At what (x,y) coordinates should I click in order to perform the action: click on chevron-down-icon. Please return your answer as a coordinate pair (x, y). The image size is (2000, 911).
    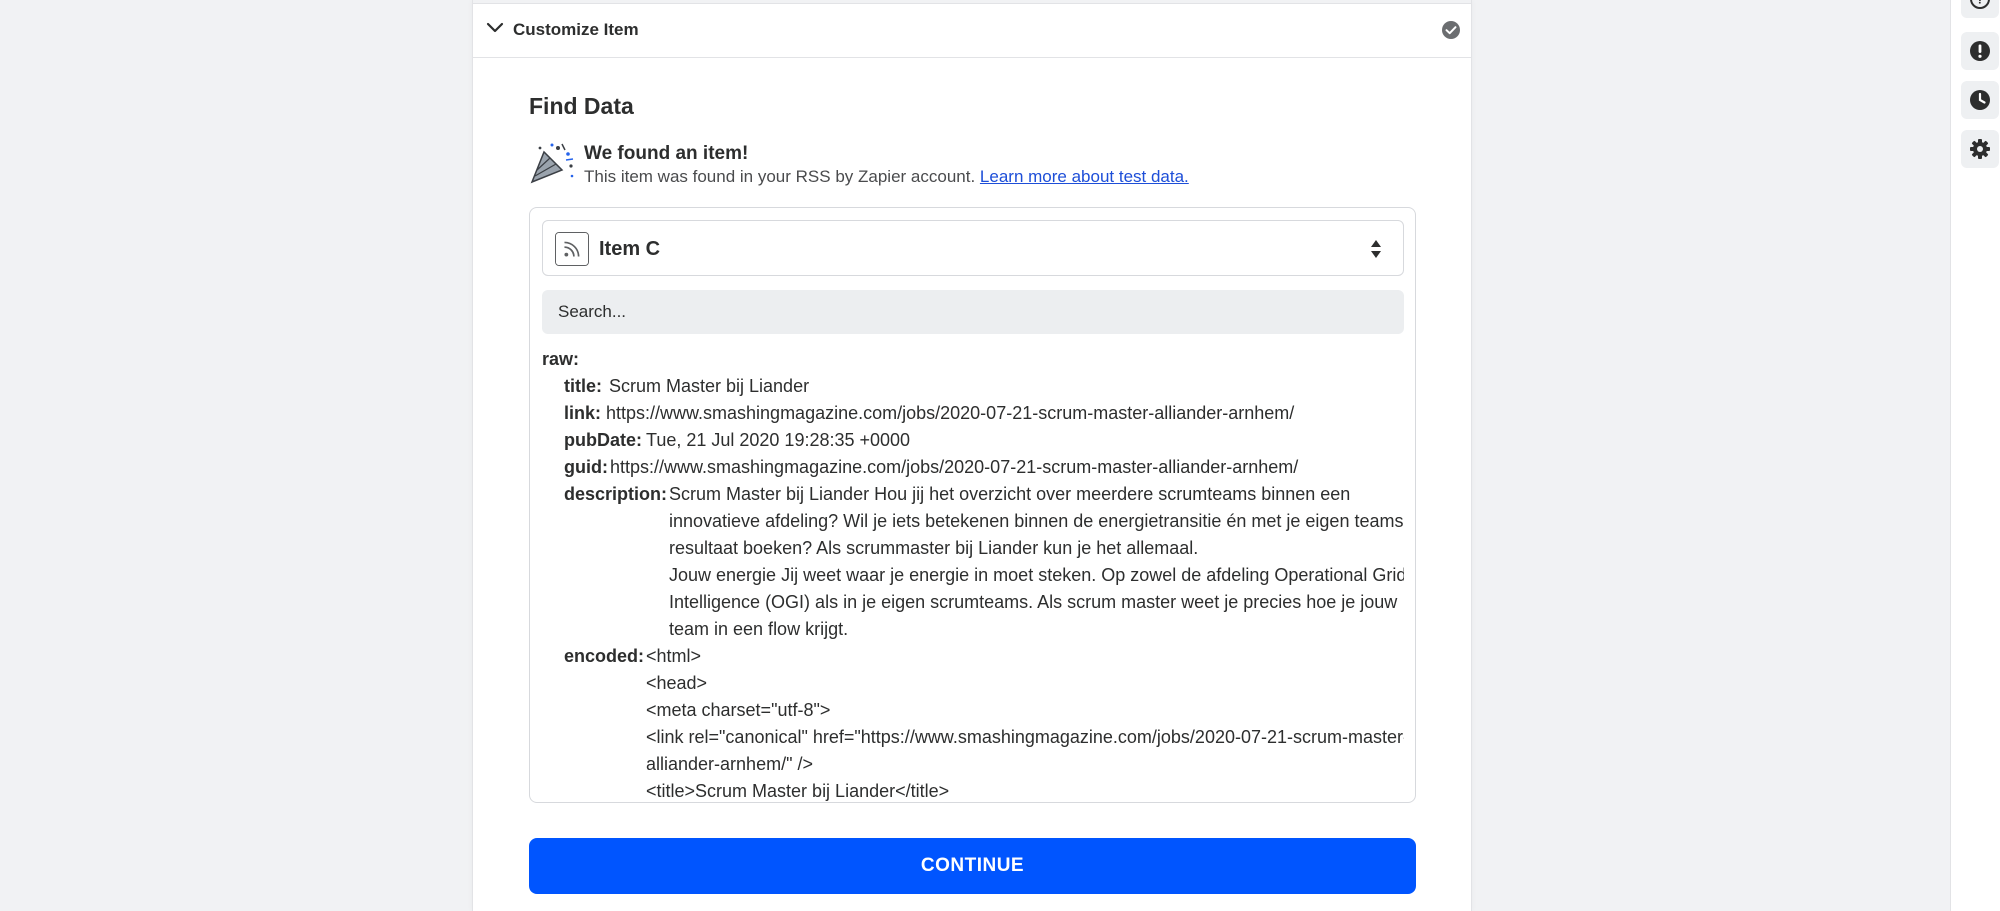
    Looking at the image, I should click on (495, 28).